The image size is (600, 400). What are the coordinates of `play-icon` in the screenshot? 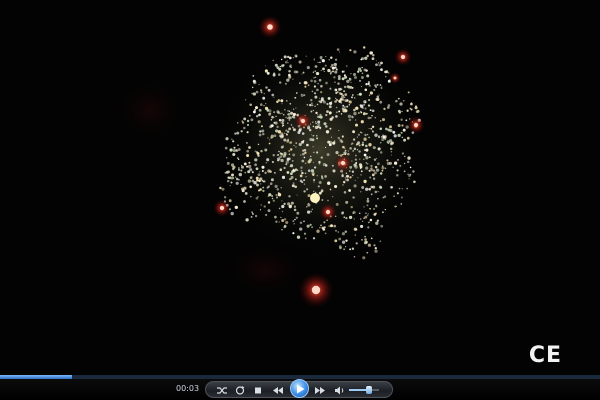 It's located at (301, 389).